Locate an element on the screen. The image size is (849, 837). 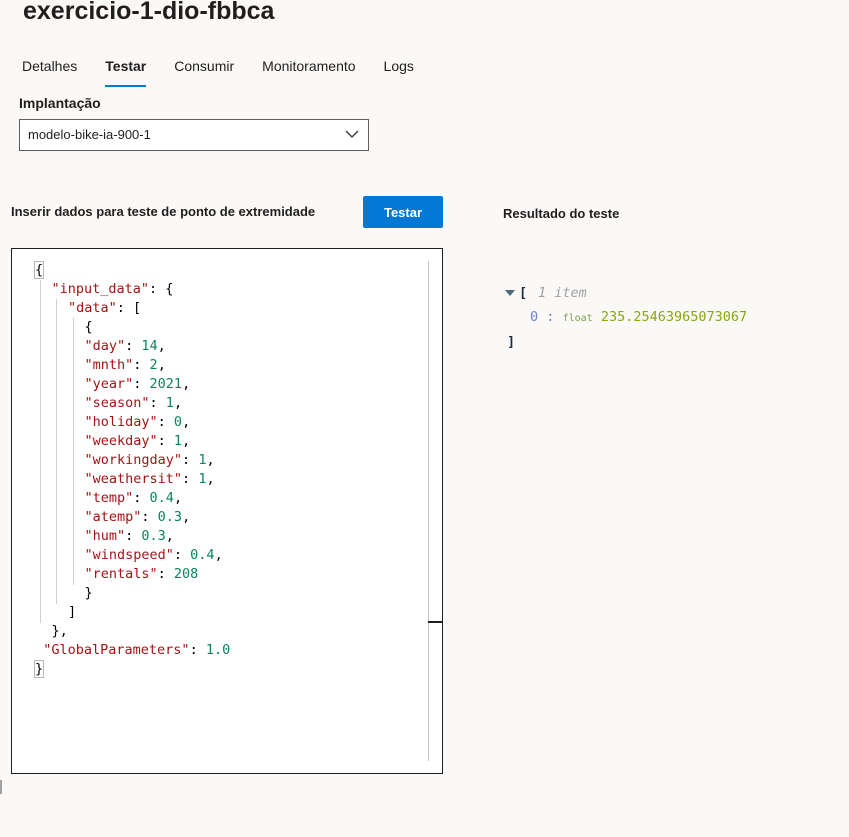
deployment-label: Implantação is located at coordinates (60, 103).